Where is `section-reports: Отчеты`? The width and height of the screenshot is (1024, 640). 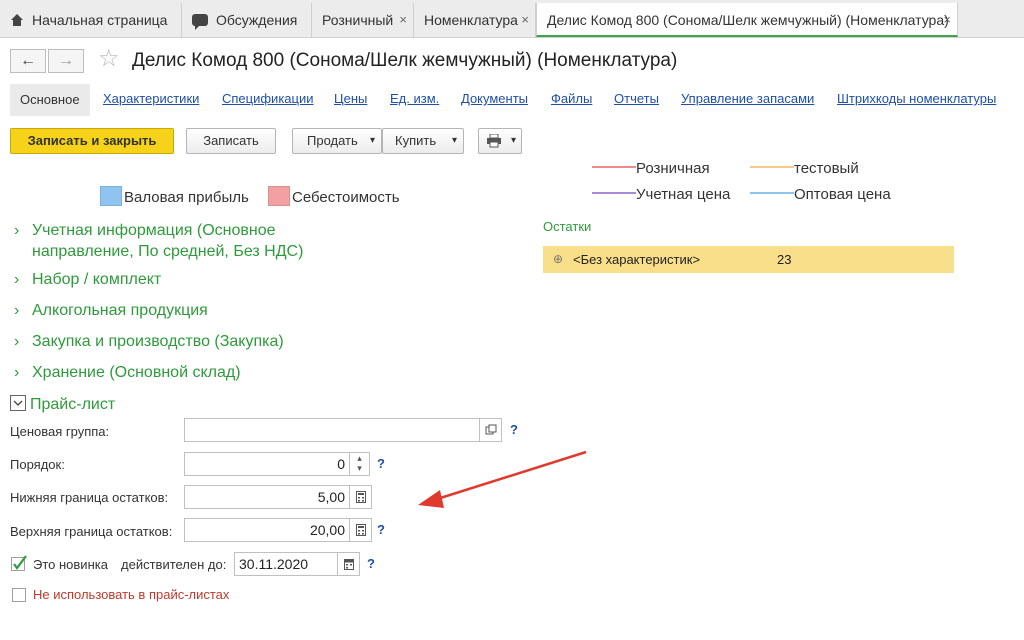 section-reports: Отчеты is located at coordinates (636, 98).